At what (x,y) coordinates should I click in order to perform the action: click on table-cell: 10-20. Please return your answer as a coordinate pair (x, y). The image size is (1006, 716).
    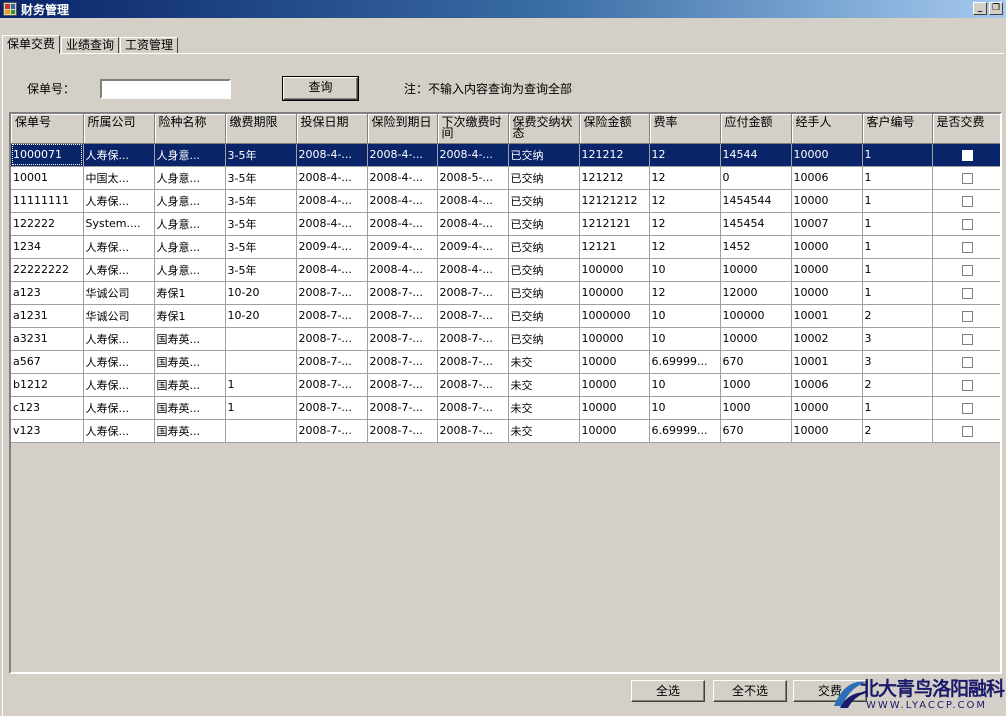
    Looking at the image, I should click on (261, 316).